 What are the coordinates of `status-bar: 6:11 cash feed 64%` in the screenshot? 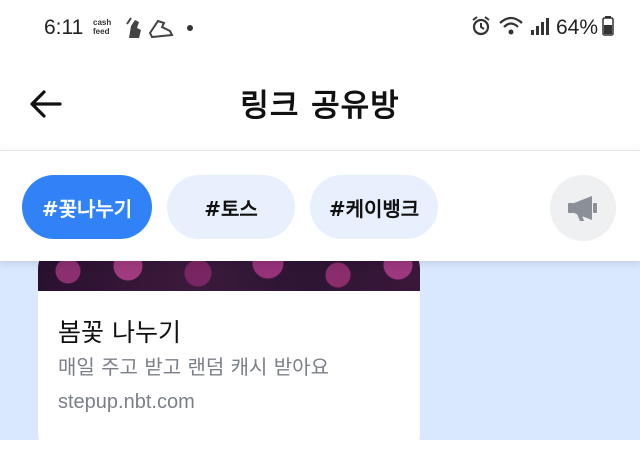 It's located at (320, 29).